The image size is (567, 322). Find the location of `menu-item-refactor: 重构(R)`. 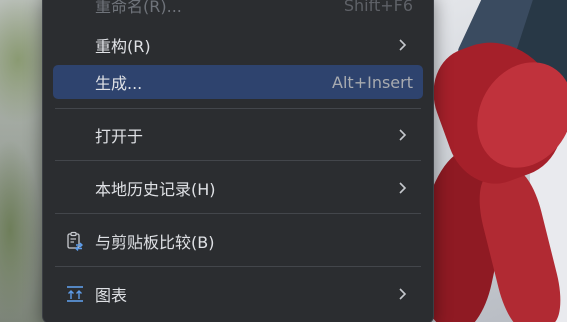

menu-item-refactor: 重构(R) is located at coordinates (238, 45).